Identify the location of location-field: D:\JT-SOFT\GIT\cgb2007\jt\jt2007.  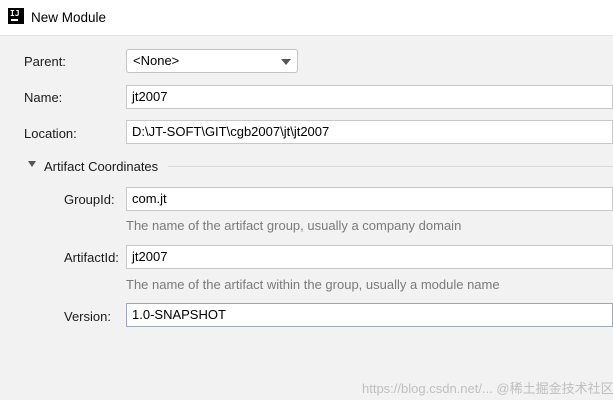
(369, 132).